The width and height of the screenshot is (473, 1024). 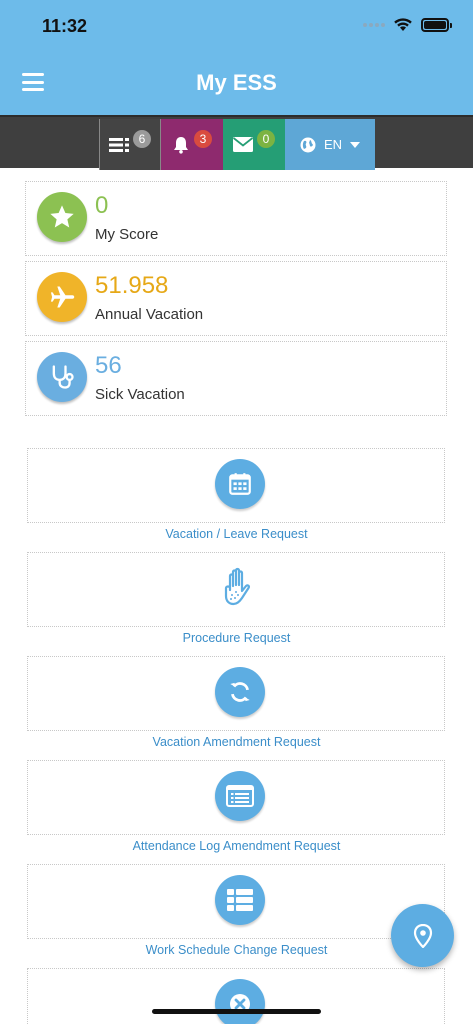 What do you see at coordinates (333, 144) in the screenshot?
I see `language-label: EN` at bounding box center [333, 144].